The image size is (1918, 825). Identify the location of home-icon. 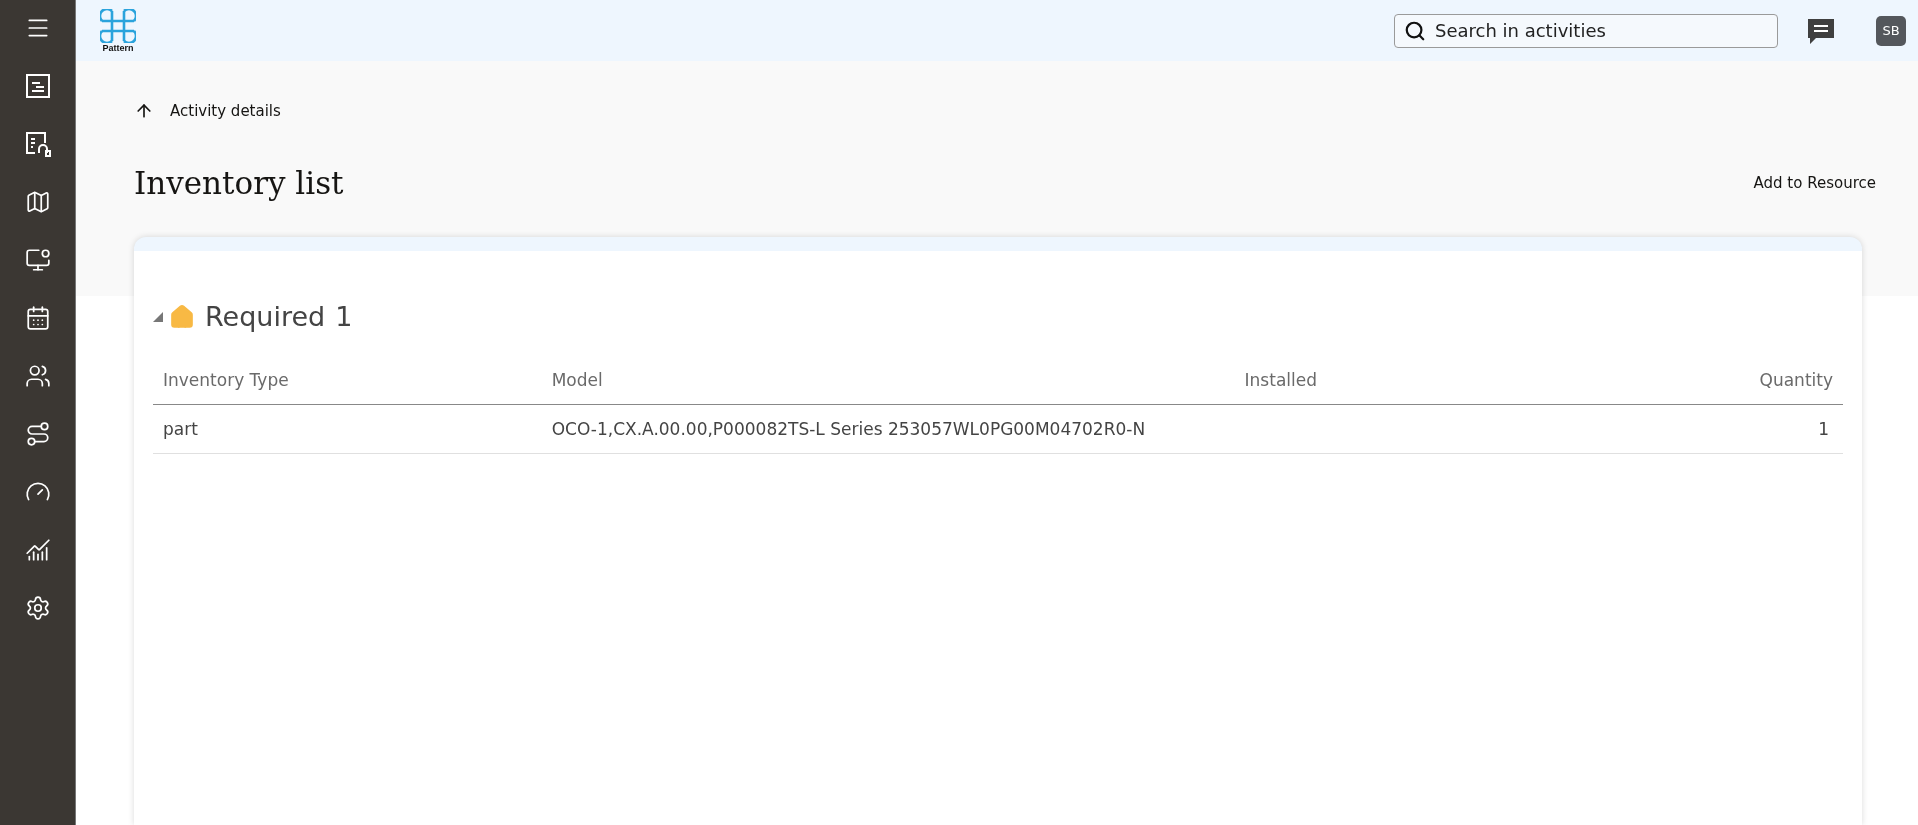
(182, 316).